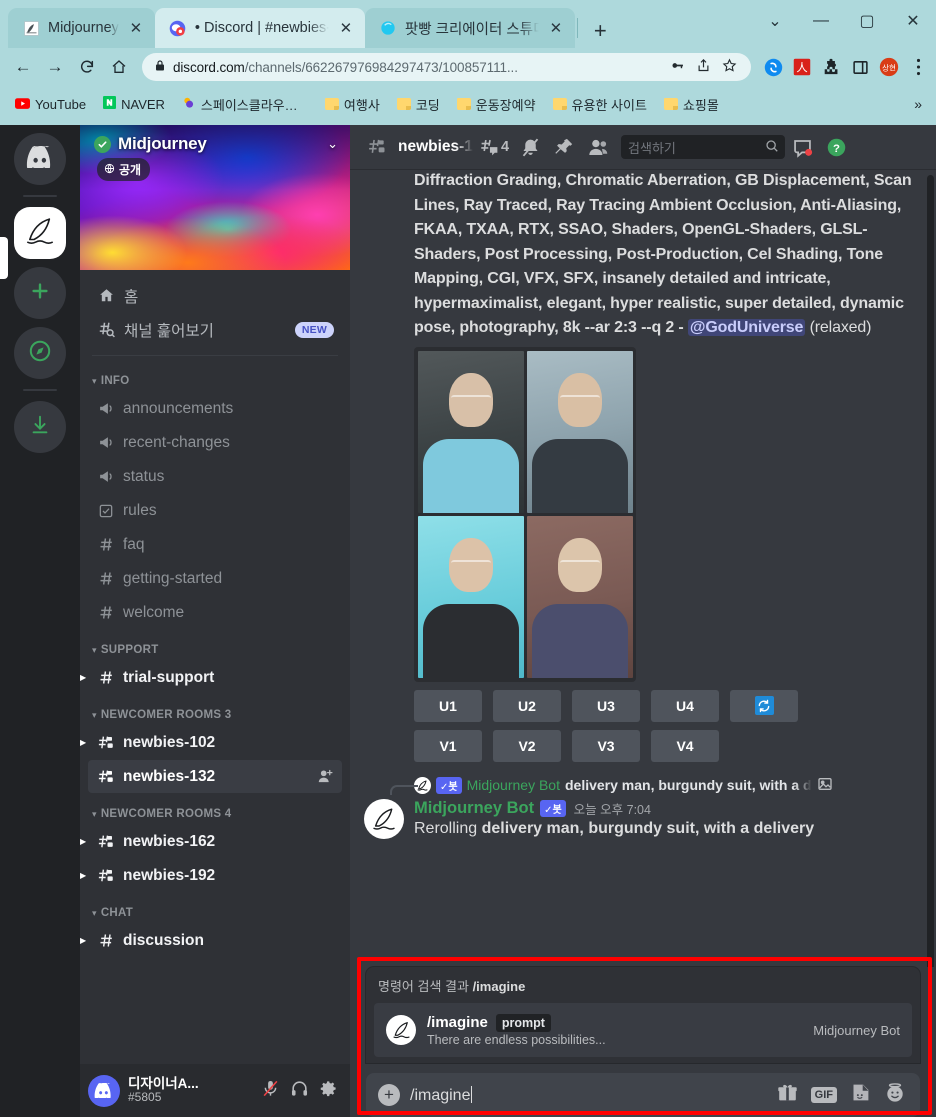  What do you see at coordinates (685, 705) in the screenshot?
I see `upscale-button-u4: U4` at bounding box center [685, 705].